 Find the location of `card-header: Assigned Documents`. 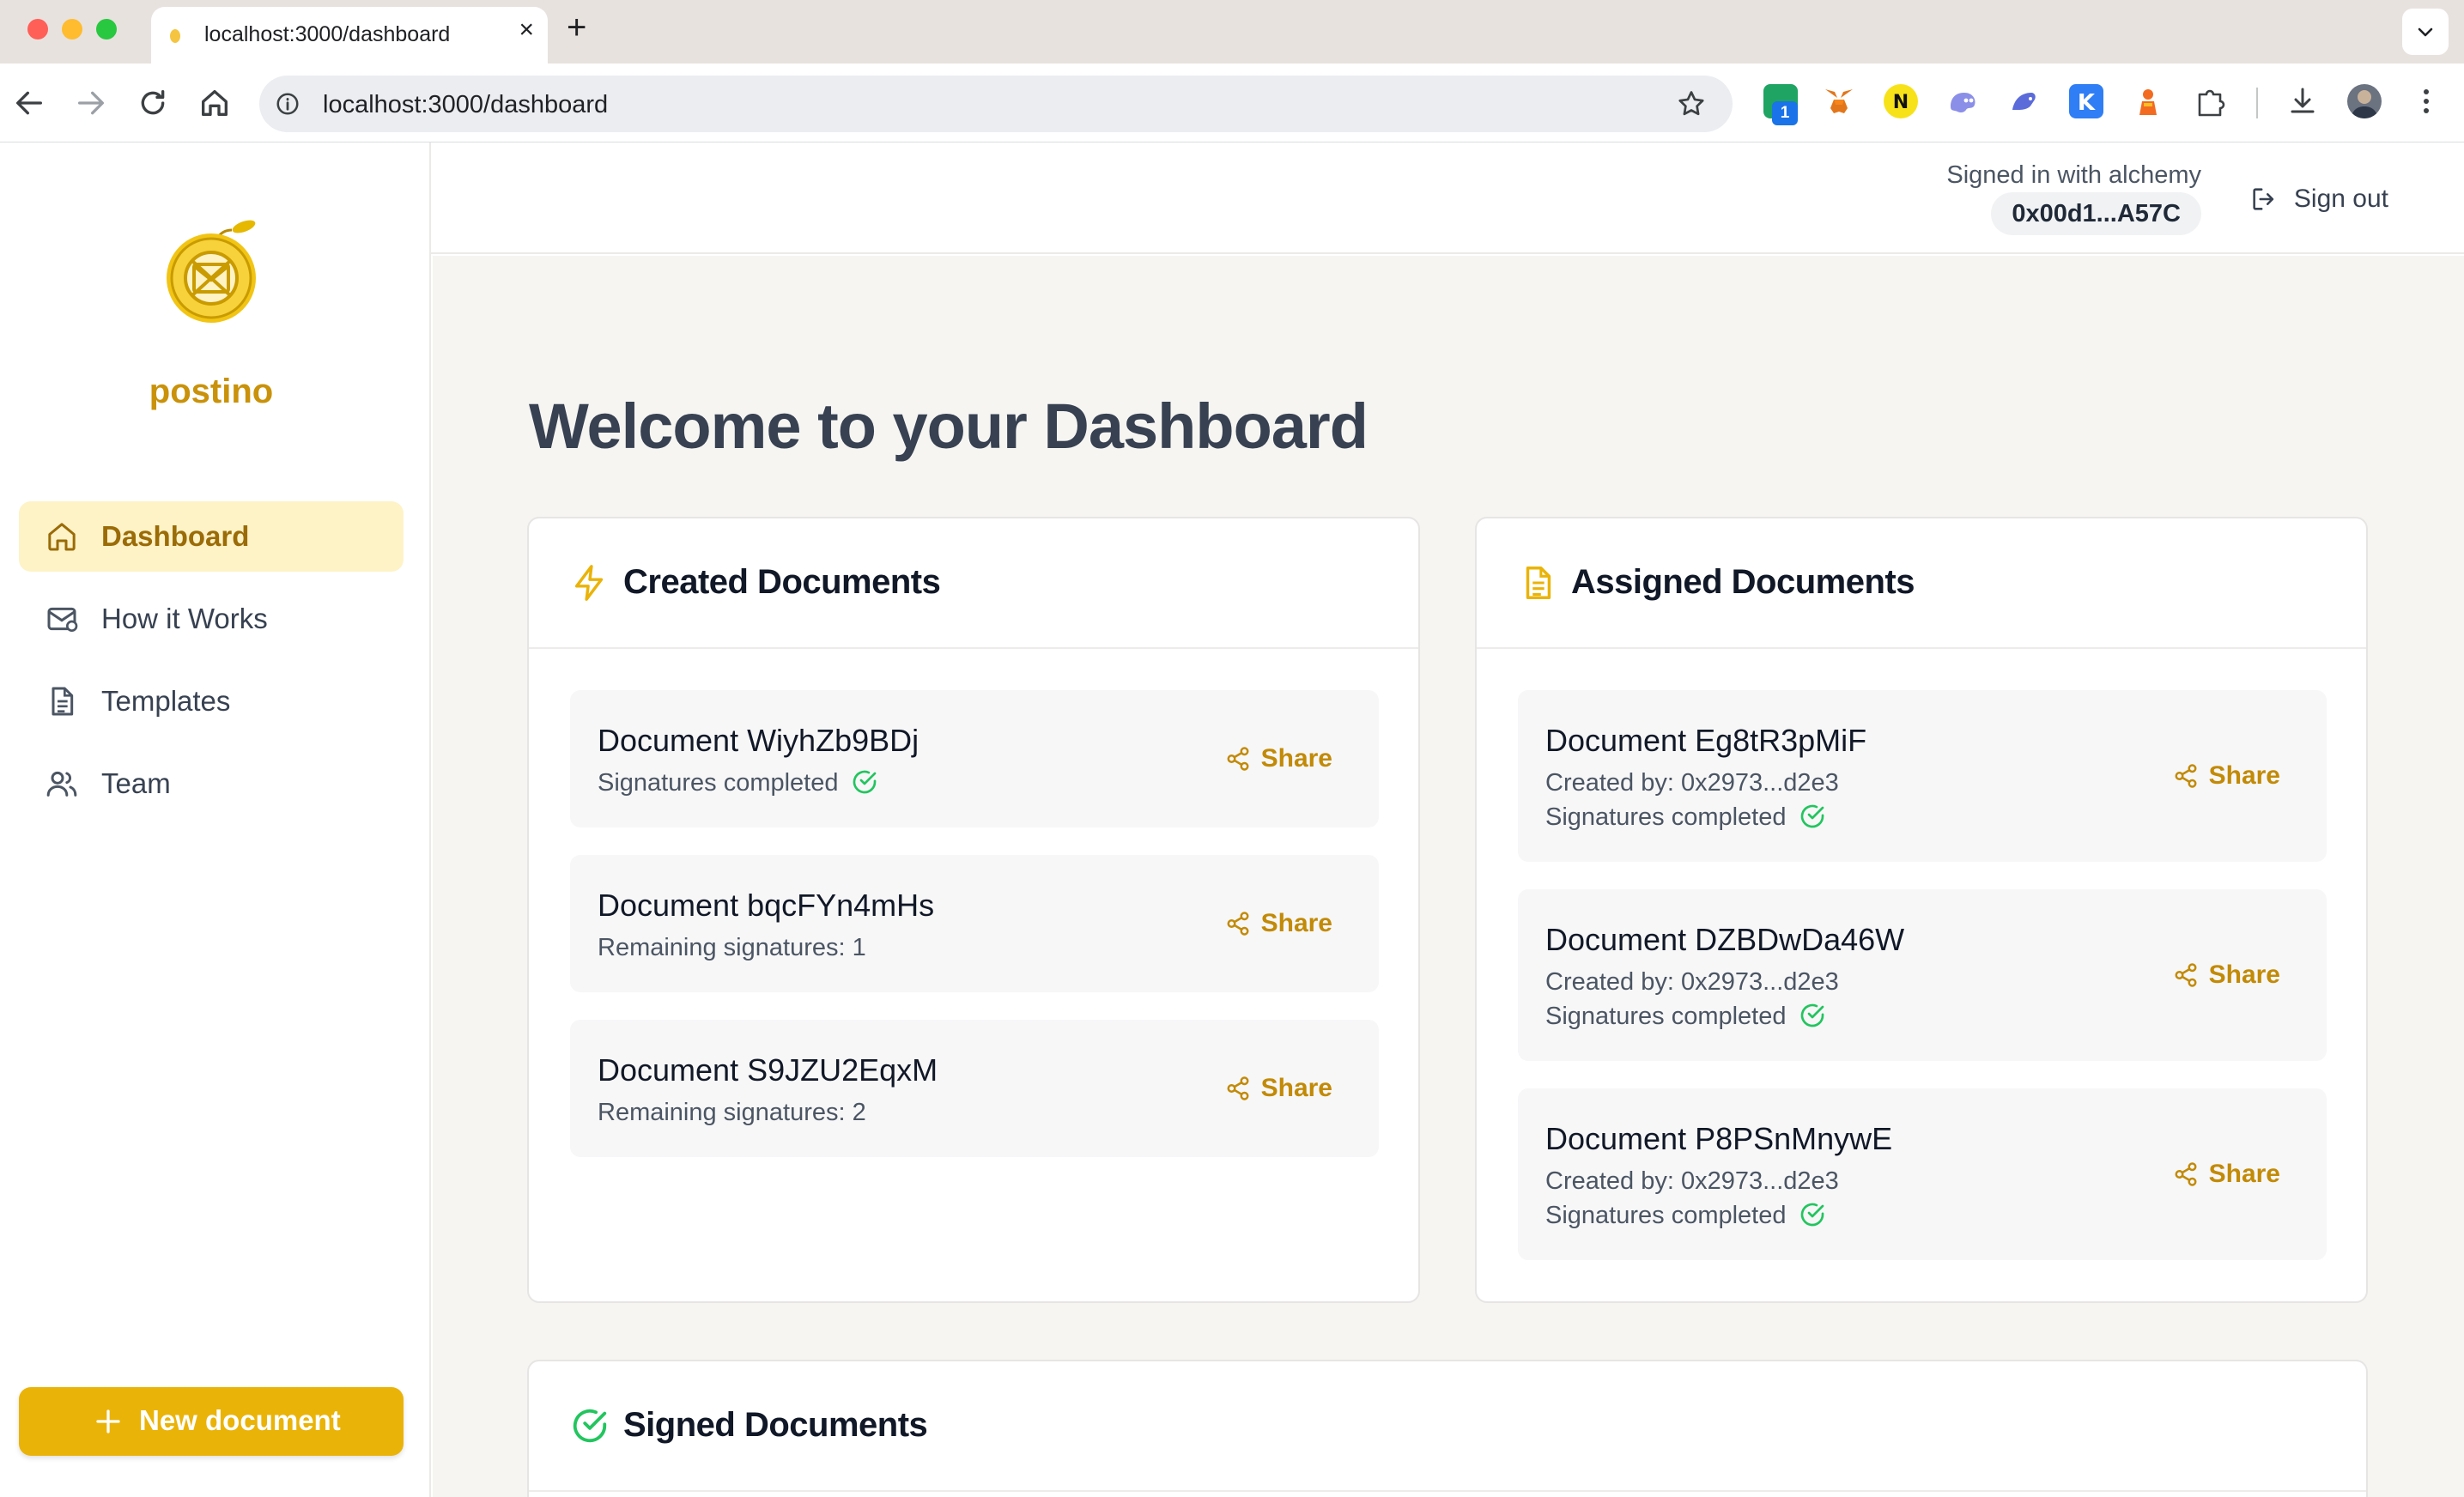

card-header: Assigned Documents is located at coordinates (1921, 583).